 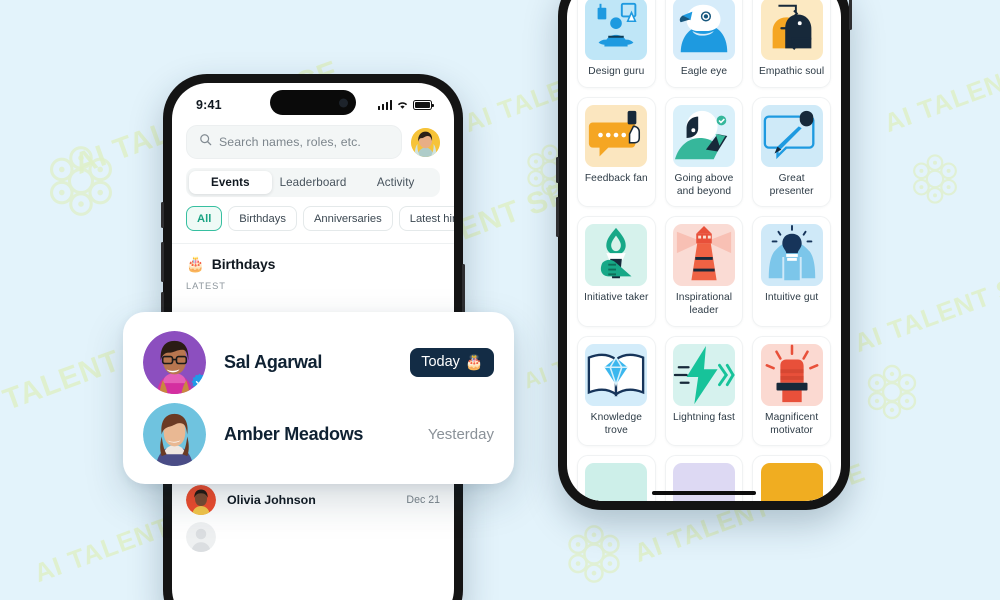 What do you see at coordinates (204, 218) in the screenshot?
I see `filter-chip-all: All` at bounding box center [204, 218].